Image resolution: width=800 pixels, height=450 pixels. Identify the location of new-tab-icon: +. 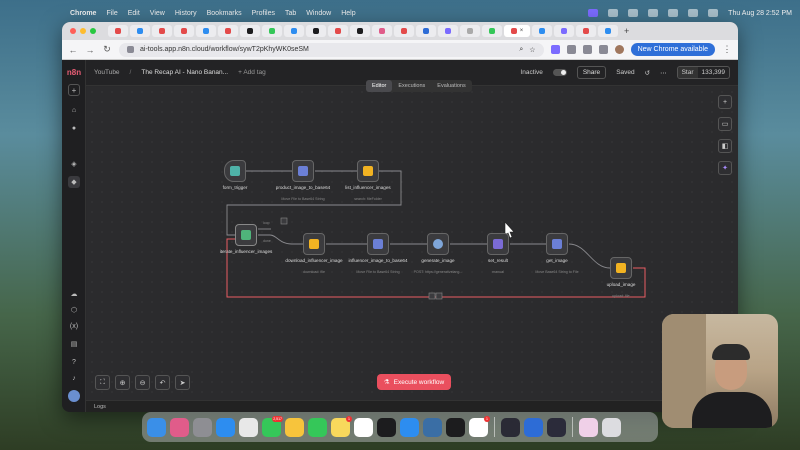
(626, 31).